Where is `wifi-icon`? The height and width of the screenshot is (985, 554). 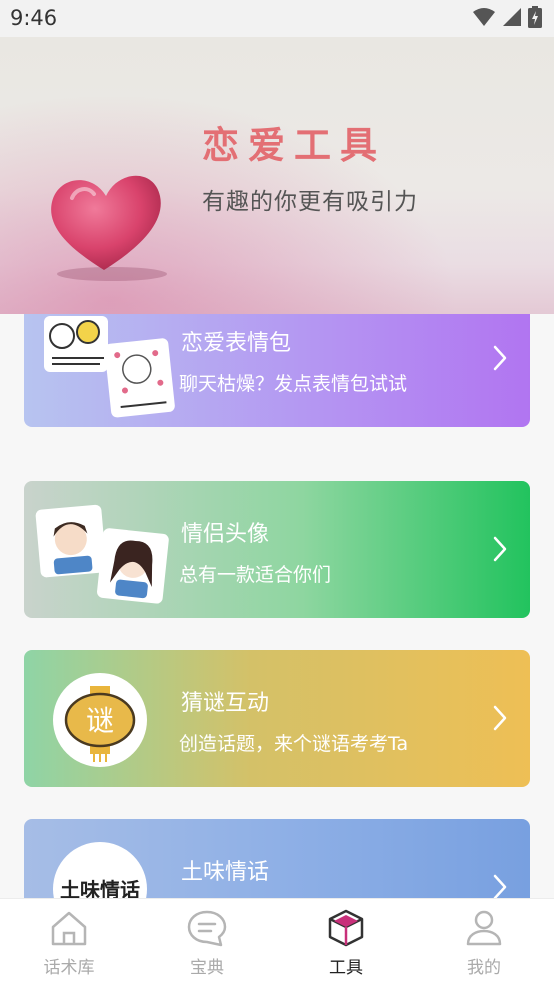
wifi-icon is located at coordinates (484, 17).